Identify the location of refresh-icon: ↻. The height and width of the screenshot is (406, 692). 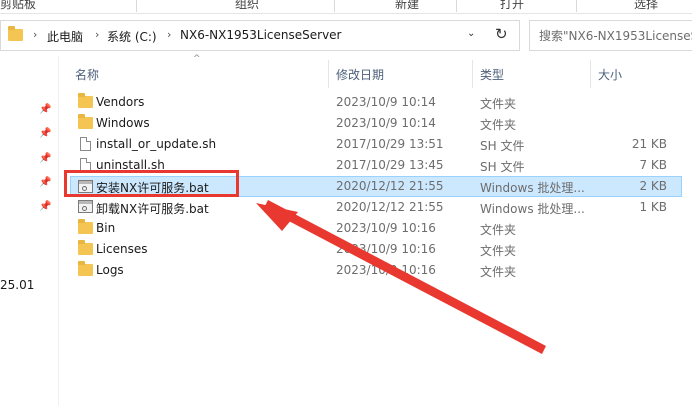
(501, 34).